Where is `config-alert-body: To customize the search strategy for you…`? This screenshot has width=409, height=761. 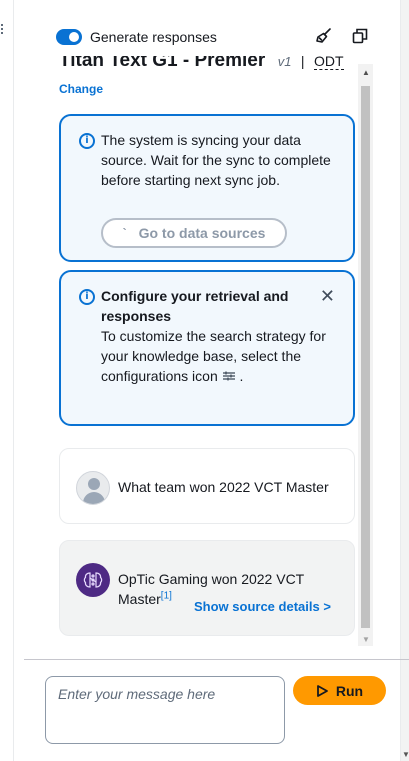
config-alert-body: To customize the search strategy for you… is located at coordinates (213, 356).